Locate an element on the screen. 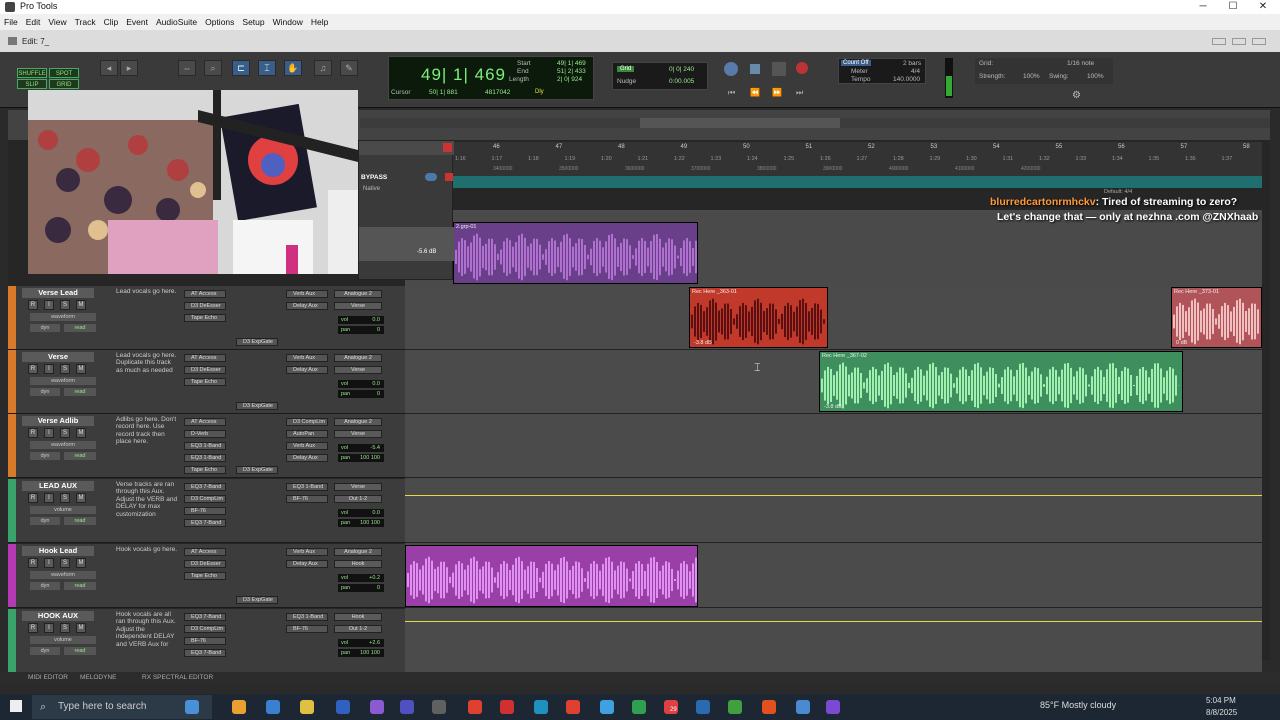 The width and height of the screenshot is (1280, 720). menu-view: View is located at coordinates (57, 20).